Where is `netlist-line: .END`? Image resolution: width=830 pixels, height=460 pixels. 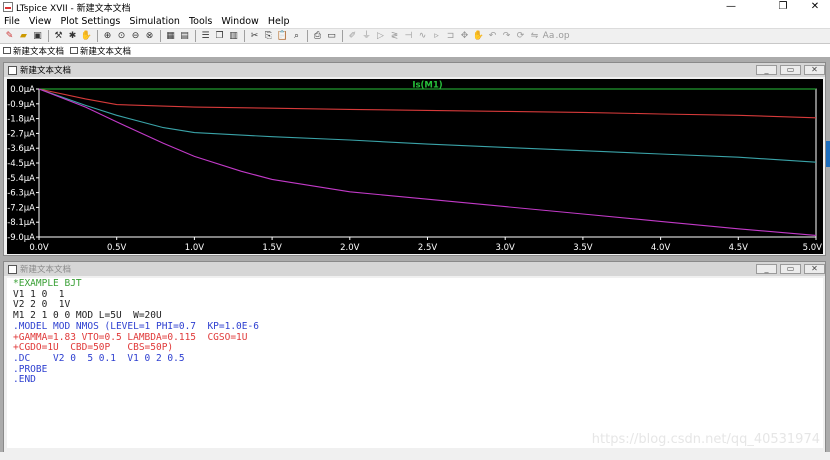 netlist-line: .END is located at coordinates (24, 380).